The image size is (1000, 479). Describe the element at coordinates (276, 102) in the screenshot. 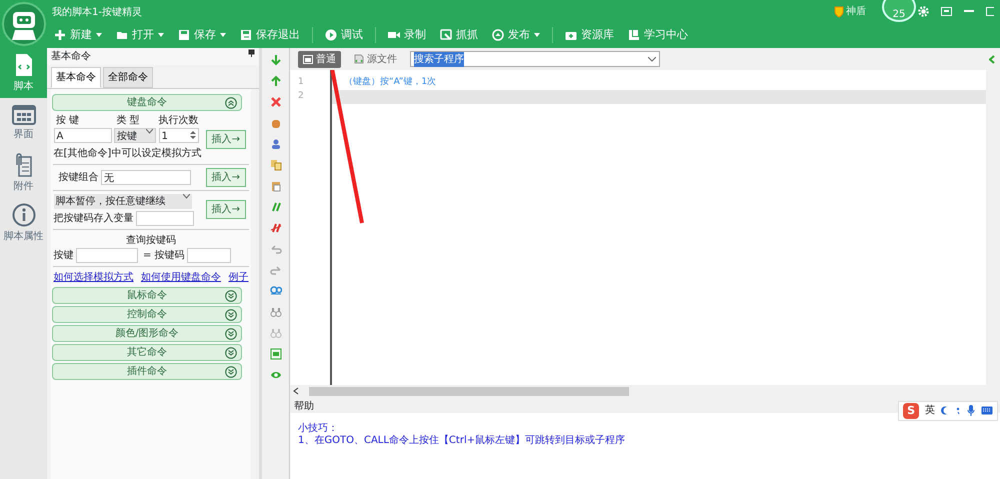

I see `delete-icon` at that location.